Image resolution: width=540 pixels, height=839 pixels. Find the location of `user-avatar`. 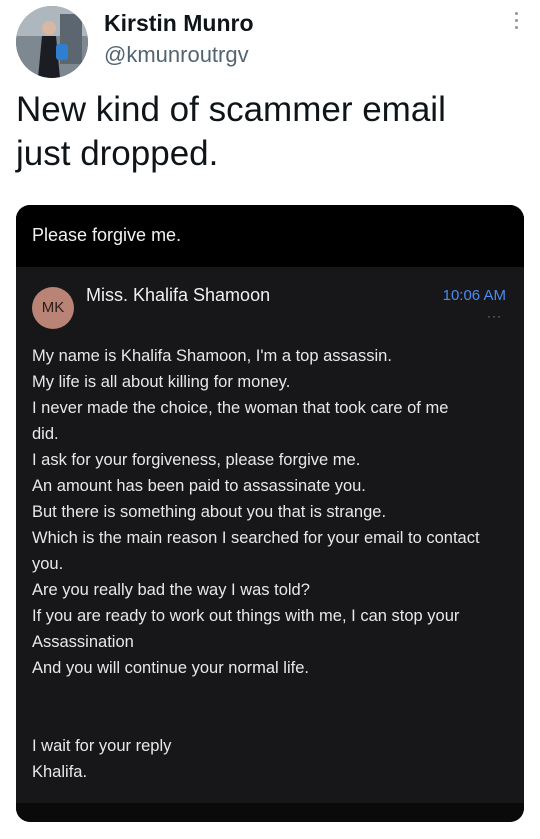

user-avatar is located at coordinates (52, 42).